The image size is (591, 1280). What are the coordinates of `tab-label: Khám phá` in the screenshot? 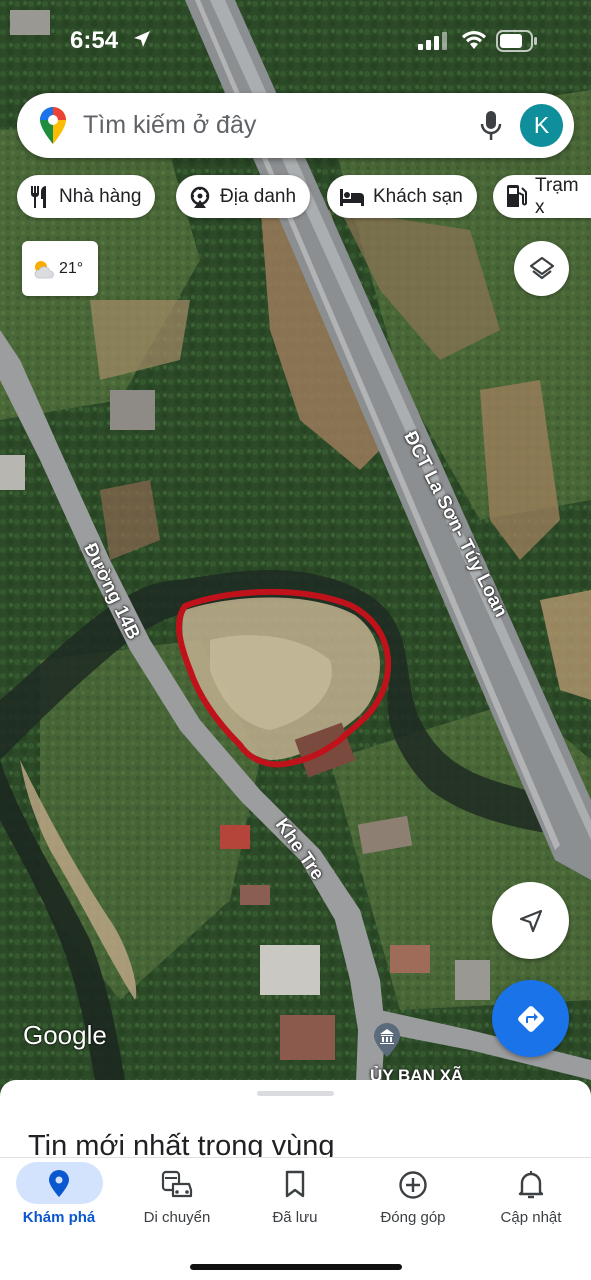 It's located at (59, 1217).